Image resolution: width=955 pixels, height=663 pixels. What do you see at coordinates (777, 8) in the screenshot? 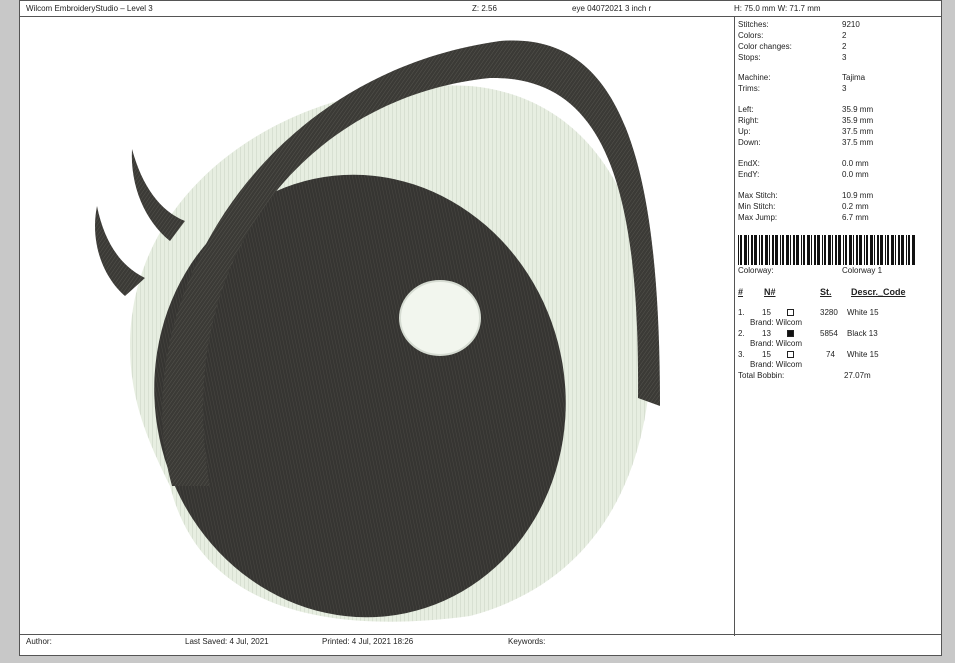
I see `design-size: H: 75.0 mm W: 71.7 mm` at bounding box center [777, 8].